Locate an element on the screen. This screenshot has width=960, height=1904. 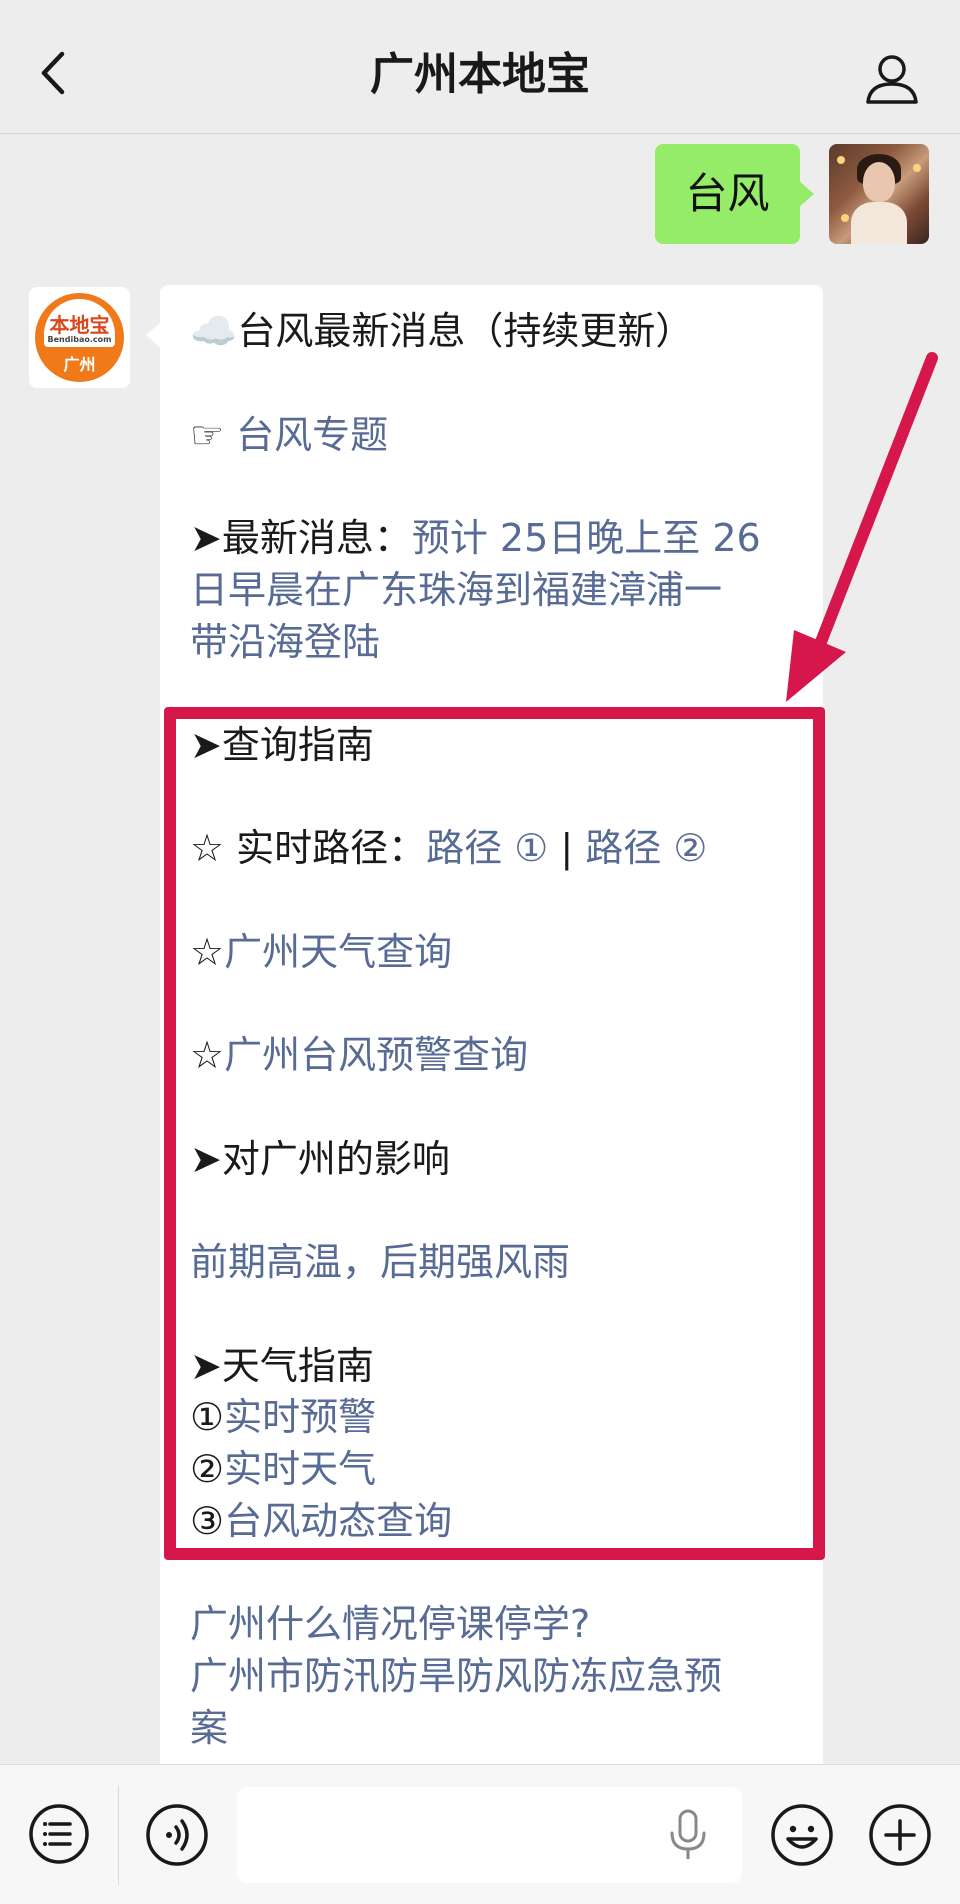
latest-news-label: ➤最新消息： is located at coordinates (301, 538).